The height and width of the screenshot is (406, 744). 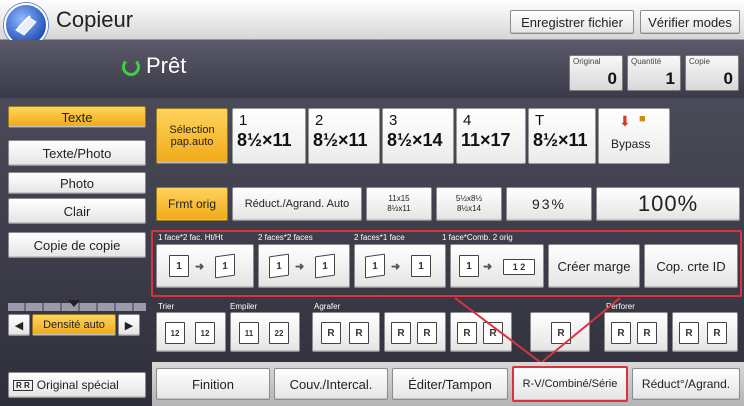 What do you see at coordinates (570, 384) in the screenshot?
I see `tab-duplex-combine-series: R-V/Combiné/Série` at bounding box center [570, 384].